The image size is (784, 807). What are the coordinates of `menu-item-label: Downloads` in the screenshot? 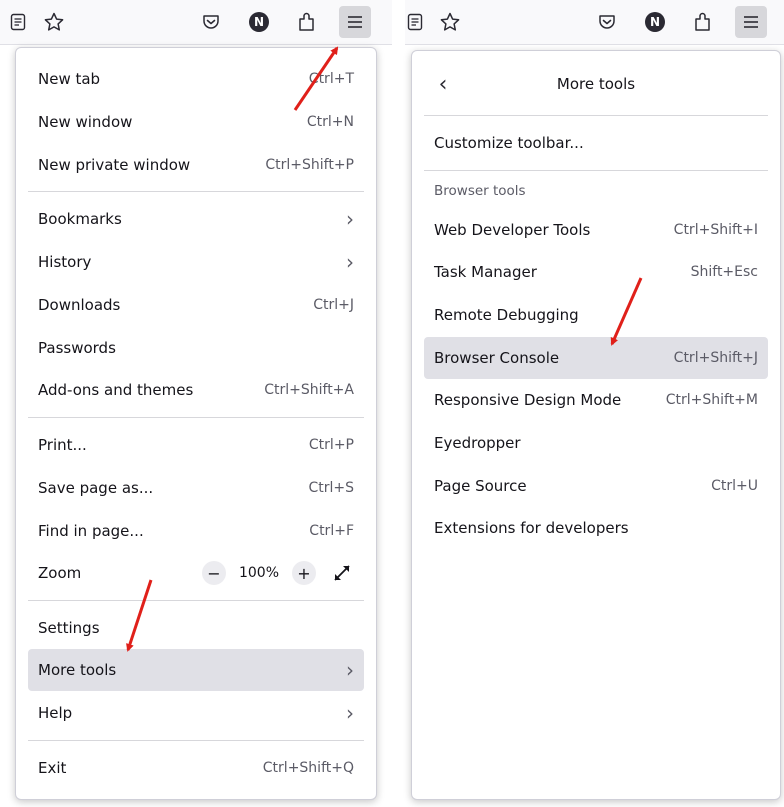 It's located at (79, 305).